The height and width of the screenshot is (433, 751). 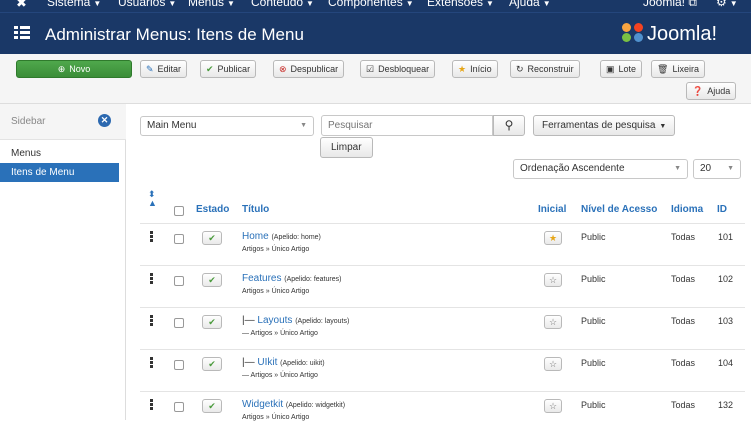 I want to click on edit-button: ✎ Editar, so click(x=164, y=69).